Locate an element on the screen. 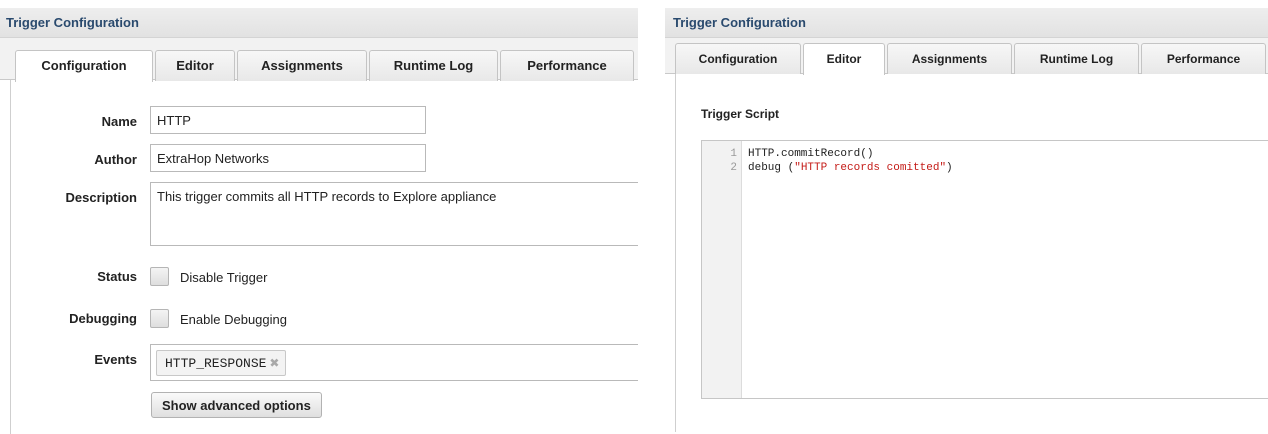  line-number: 1 is located at coordinates (733, 154).